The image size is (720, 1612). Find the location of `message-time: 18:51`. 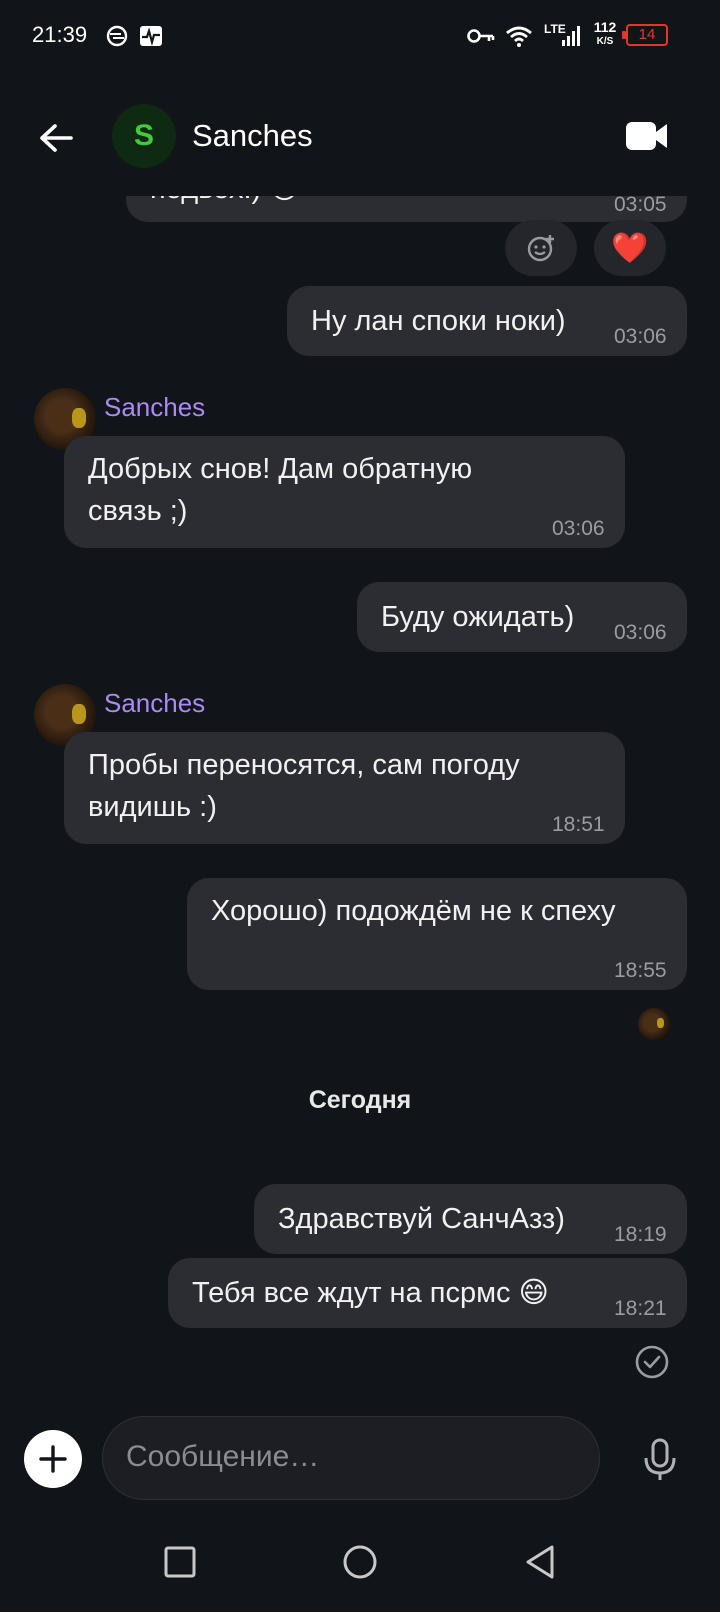

message-time: 18:51 is located at coordinates (578, 824).